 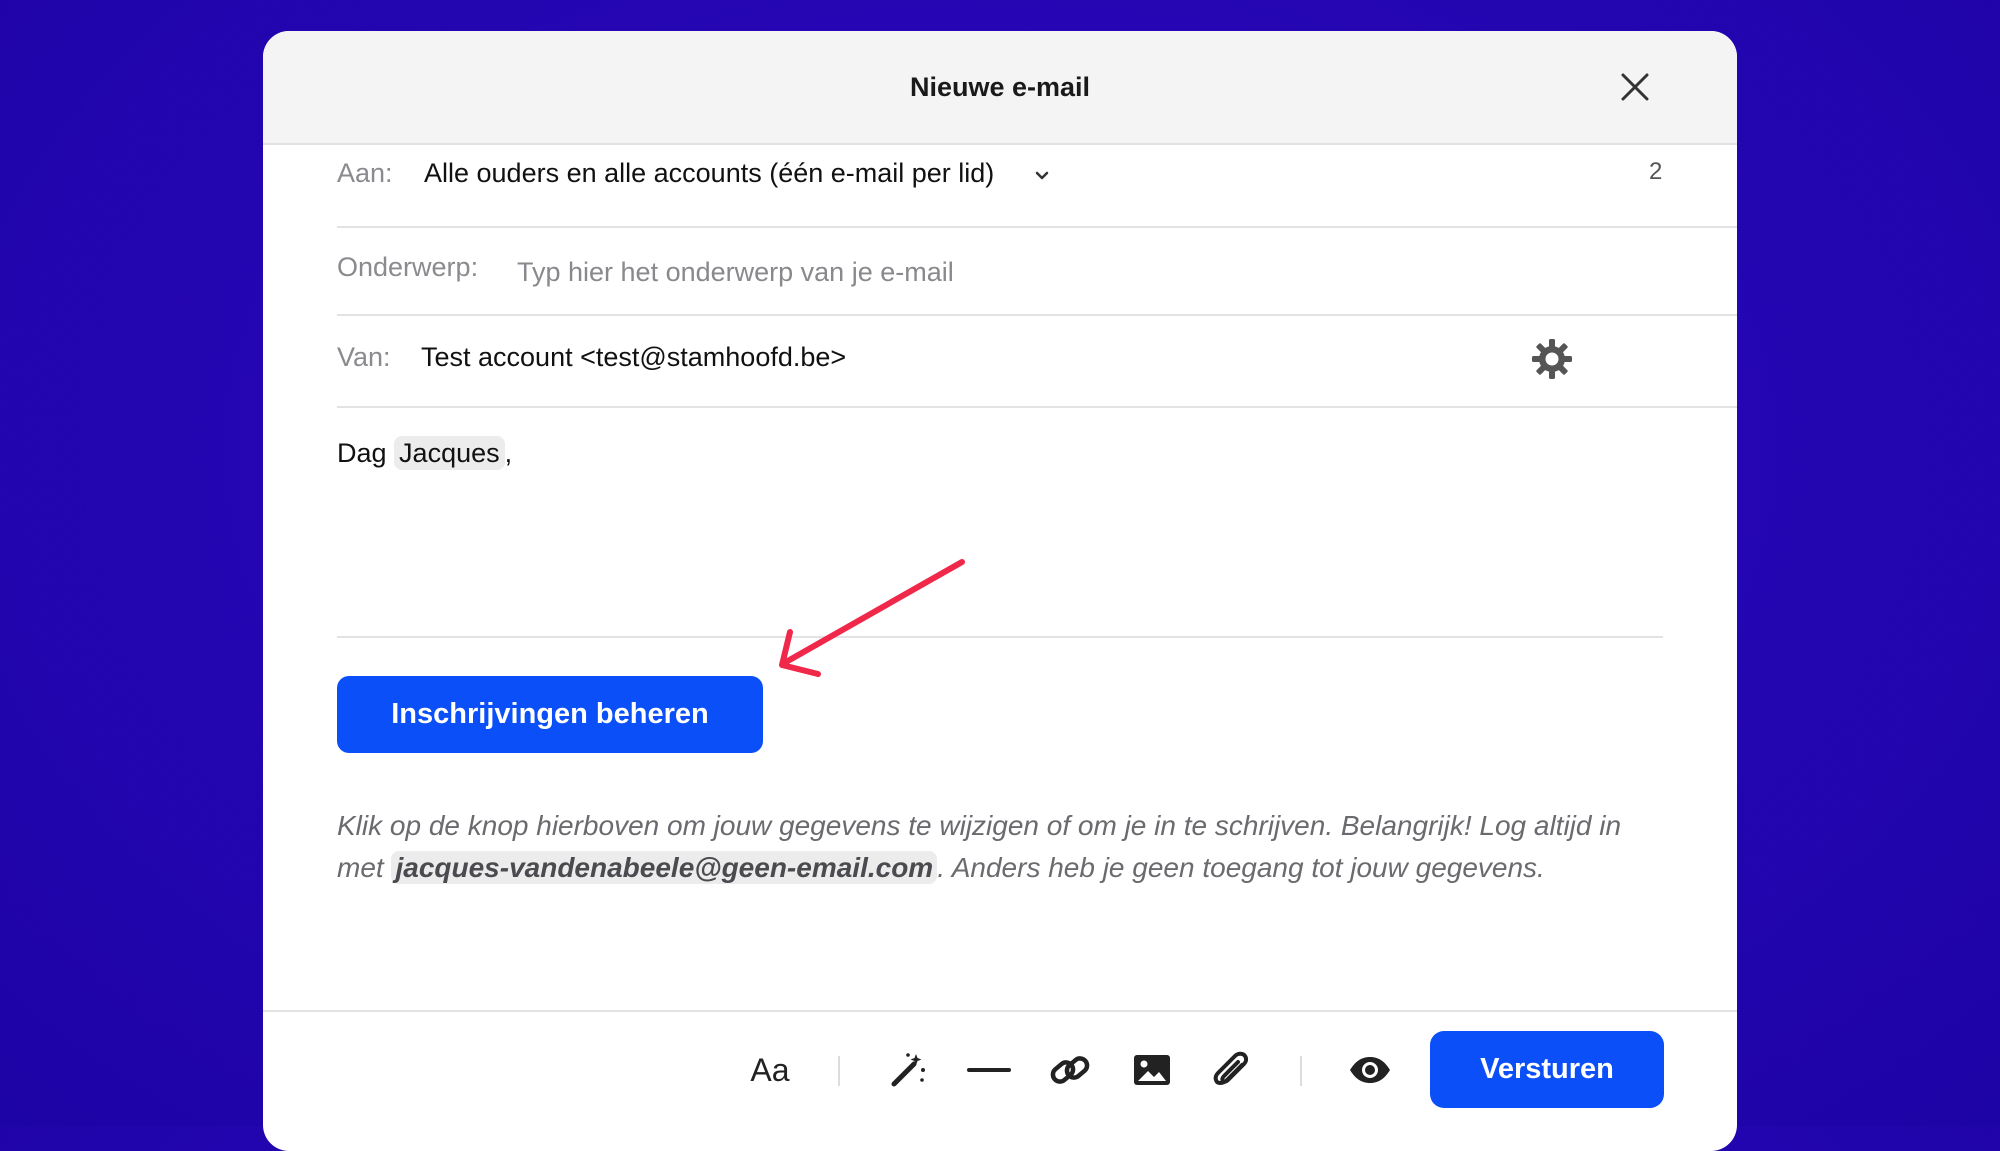 What do you see at coordinates (664, 867) in the screenshot?
I see `login-email-variable: jacques-vandenabeele@geen-email.com` at bounding box center [664, 867].